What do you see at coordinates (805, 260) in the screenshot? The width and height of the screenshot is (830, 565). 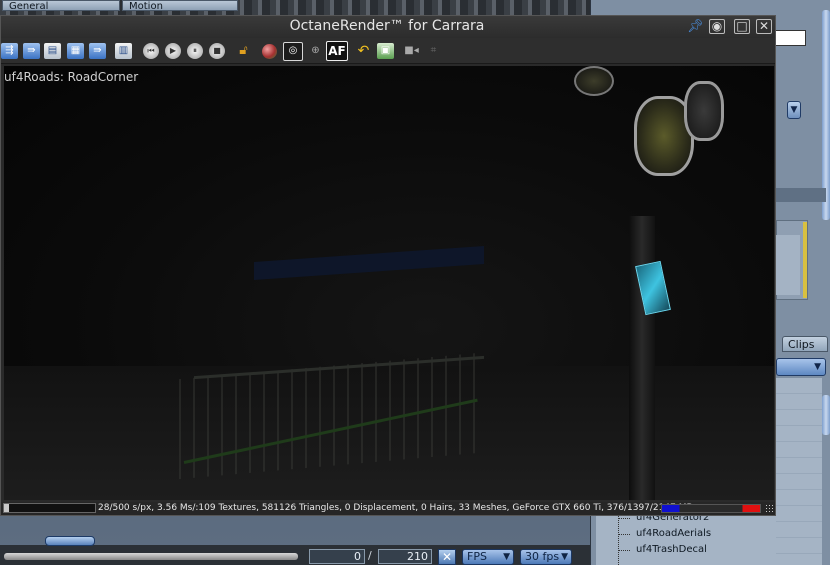 I see `property-highlight` at bounding box center [805, 260].